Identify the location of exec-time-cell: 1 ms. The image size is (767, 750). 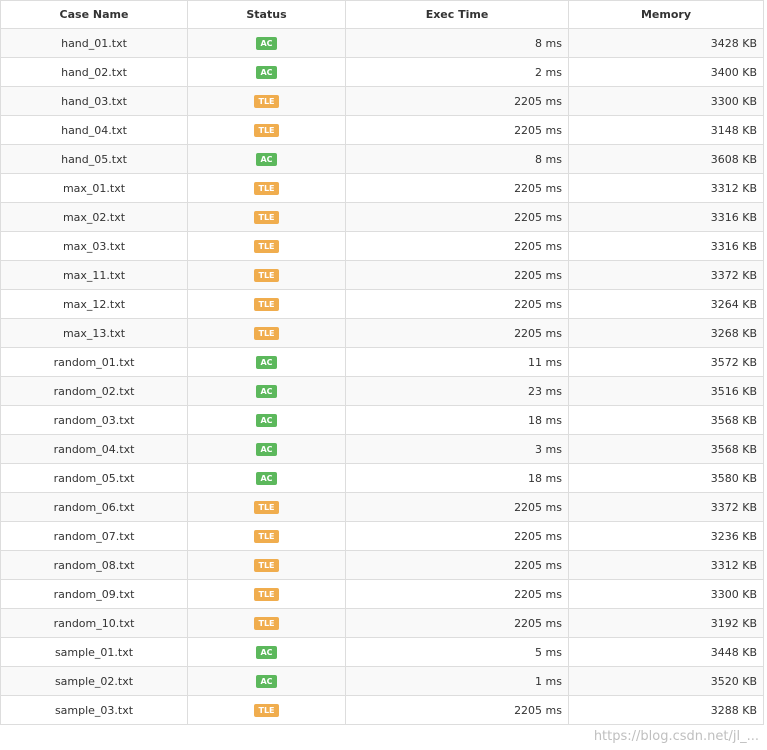
(457, 681).